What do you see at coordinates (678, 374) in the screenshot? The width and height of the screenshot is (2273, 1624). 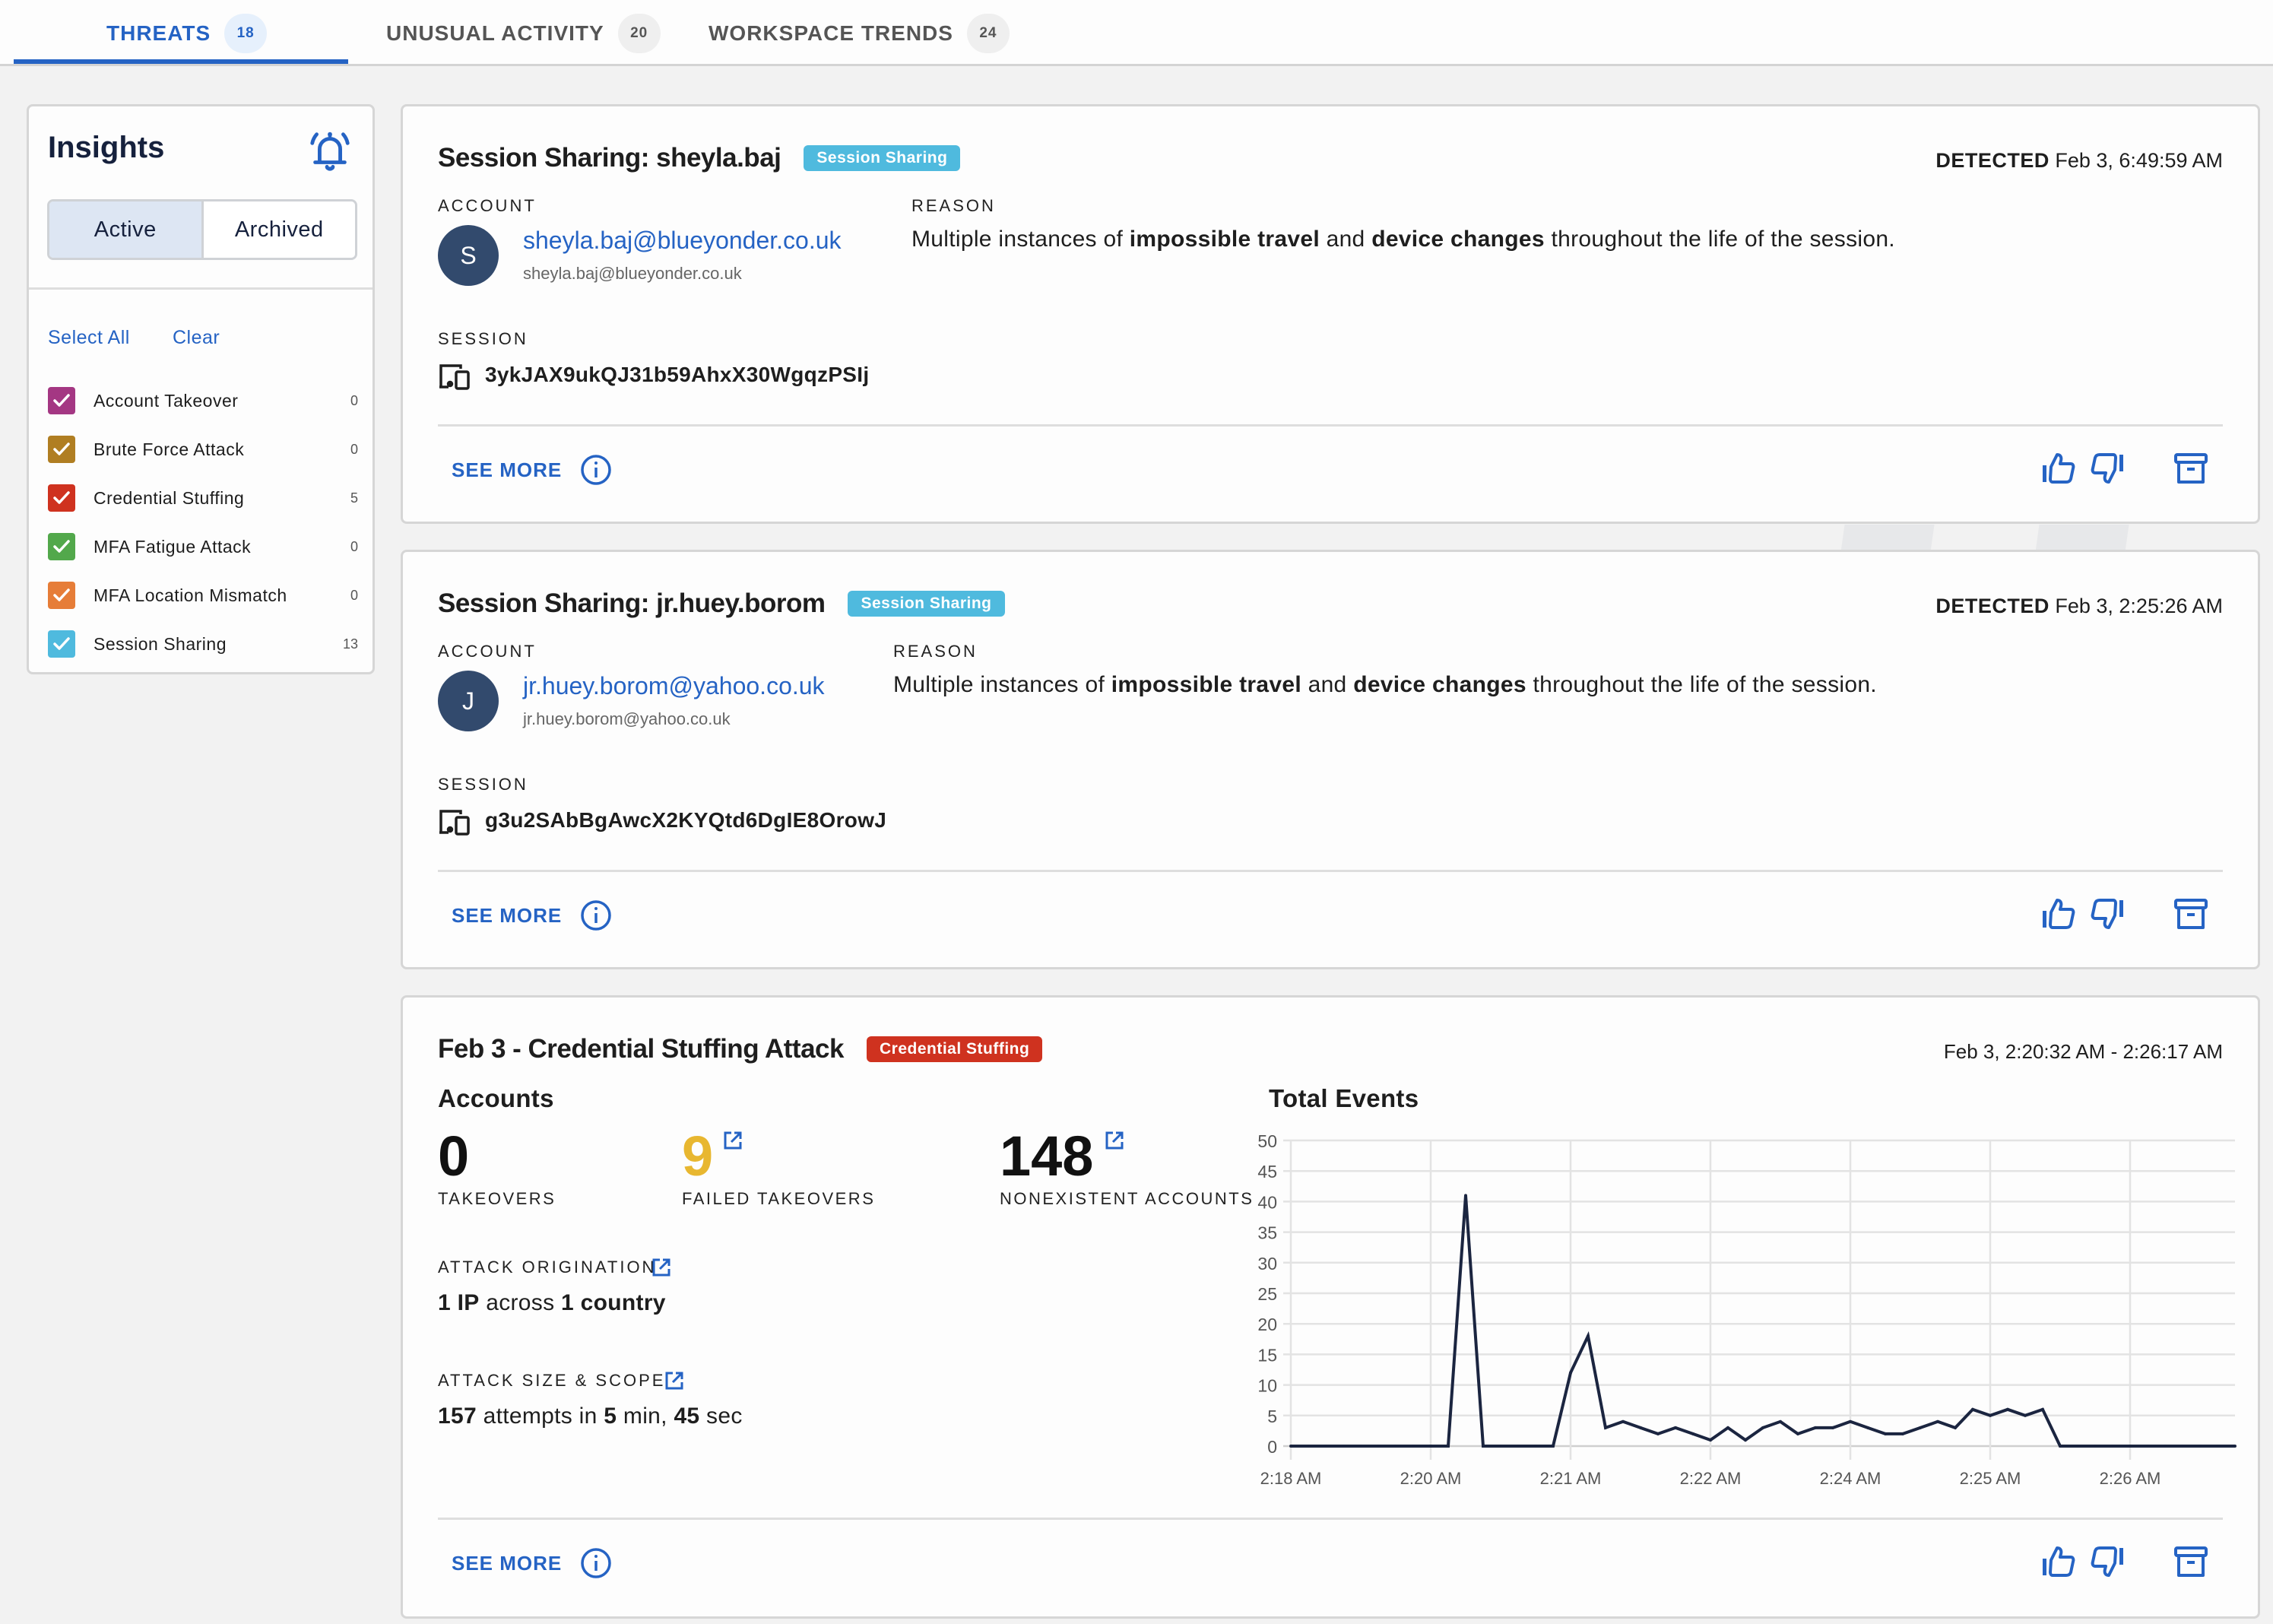 I see `session-id: 3ykJAX9ukQJ31b59AhxX30WgqzPSIj` at bounding box center [678, 374].